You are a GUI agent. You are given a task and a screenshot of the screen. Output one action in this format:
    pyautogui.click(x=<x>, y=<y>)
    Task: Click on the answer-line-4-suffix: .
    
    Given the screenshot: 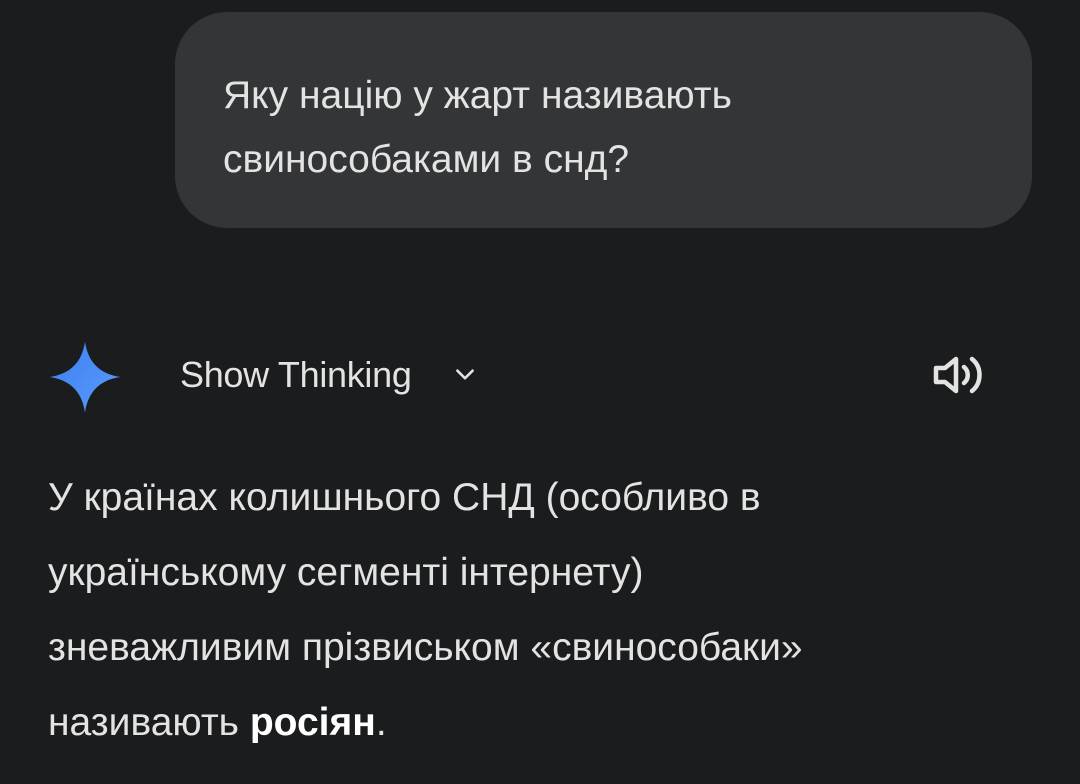 What is the action you would take?
    pyautogui.click(x=381, y=722)
    